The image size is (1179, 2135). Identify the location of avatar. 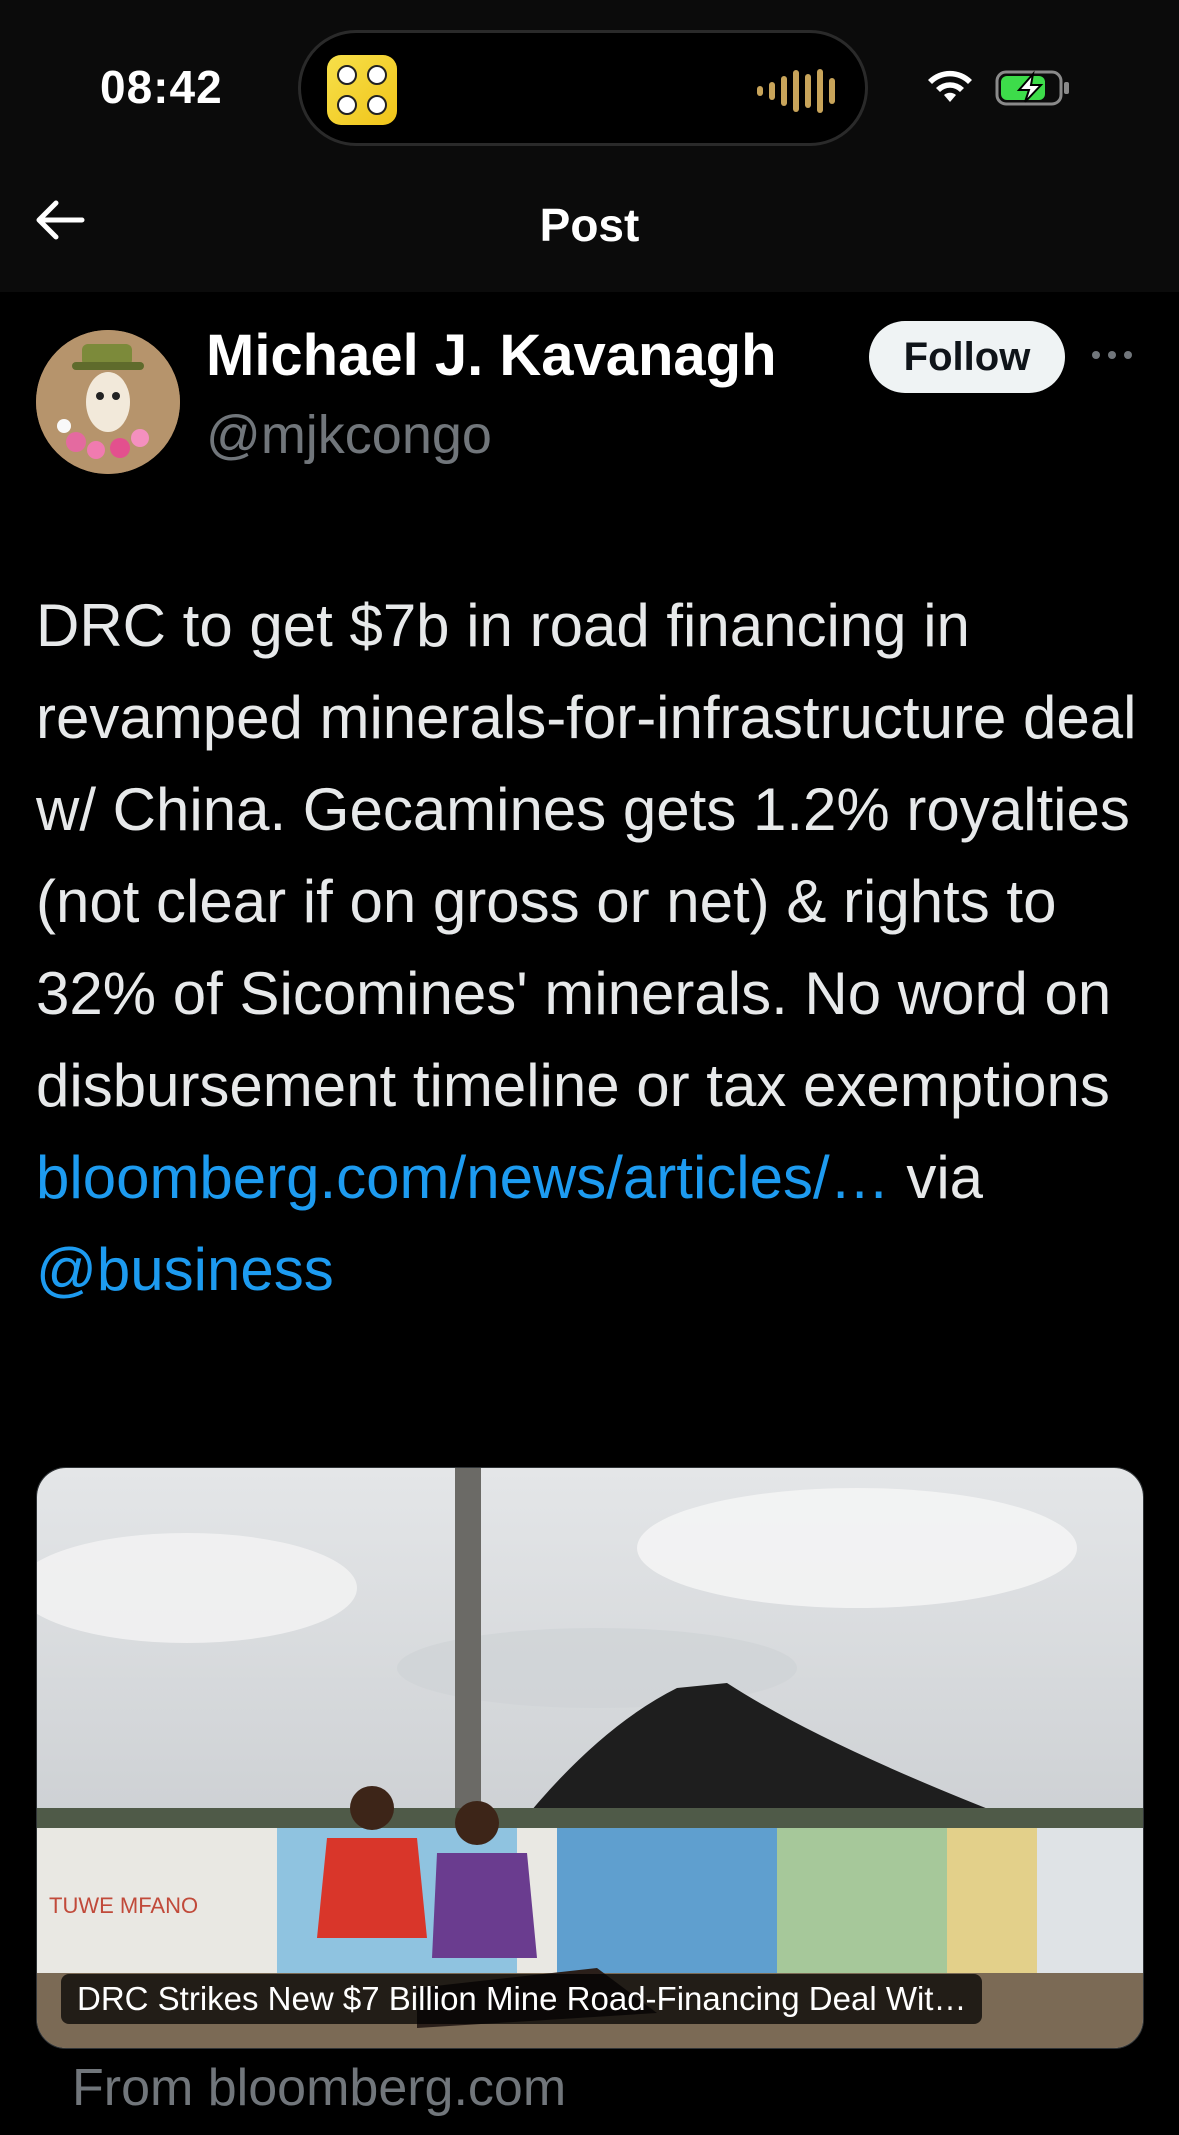
(108, 402).